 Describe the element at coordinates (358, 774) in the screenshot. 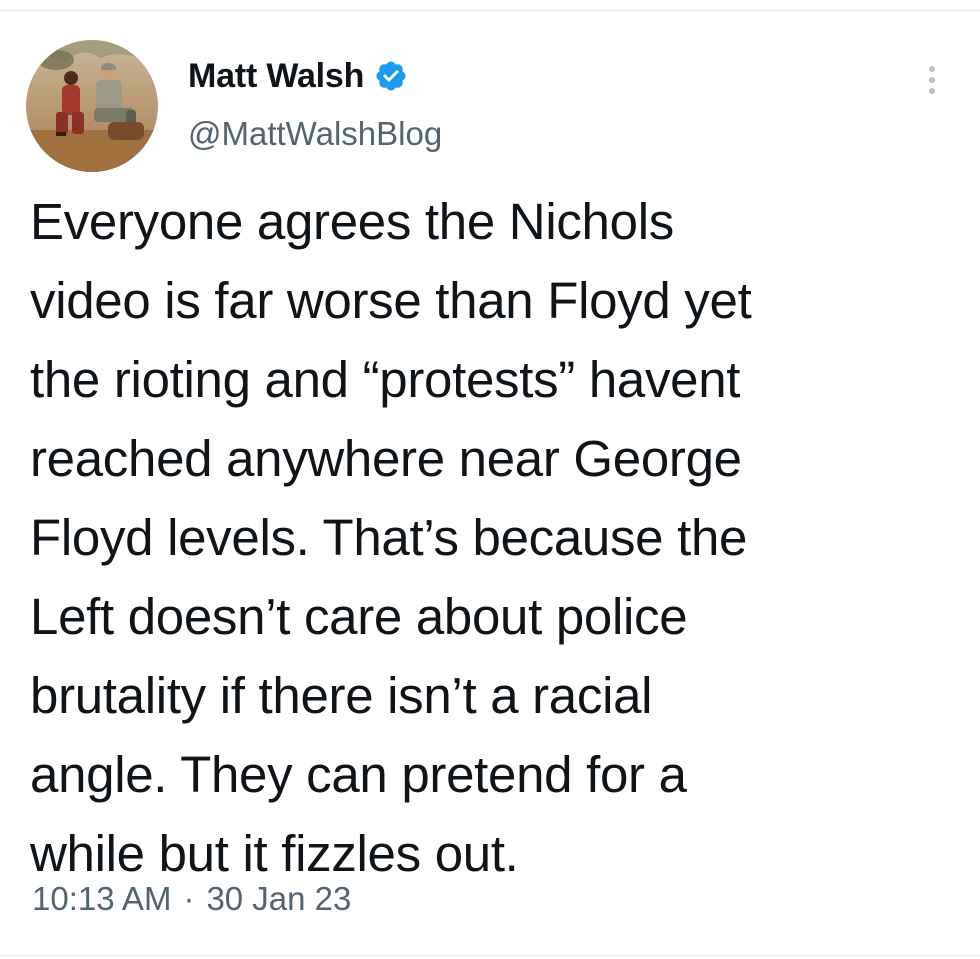

I see `tweet-text-line: angle. They can pretend for a` at that location.